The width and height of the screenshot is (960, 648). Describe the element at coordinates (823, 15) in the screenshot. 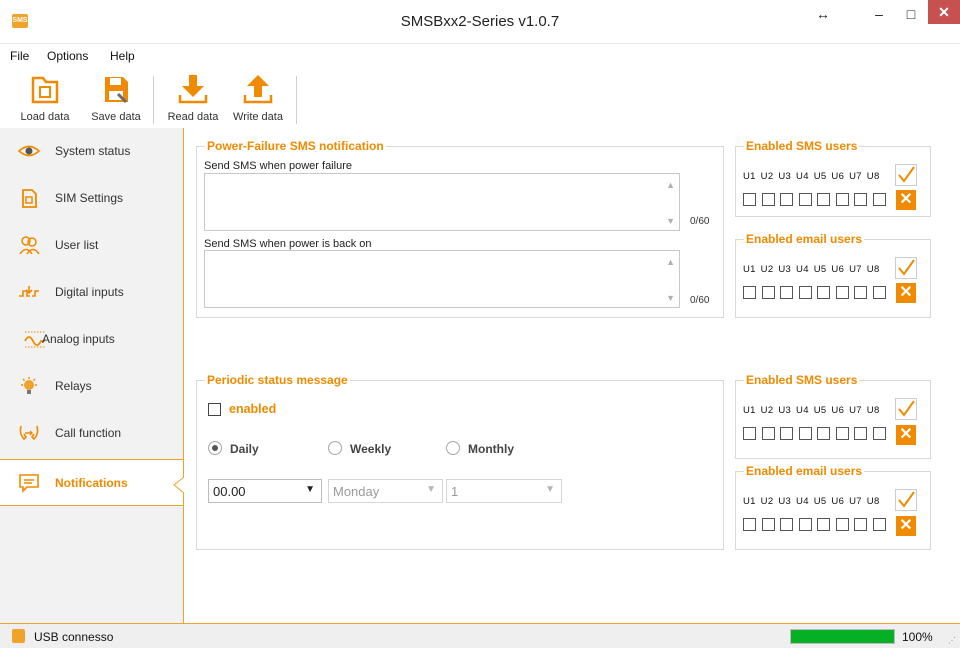

I see `resize-button: ↔` at that location.